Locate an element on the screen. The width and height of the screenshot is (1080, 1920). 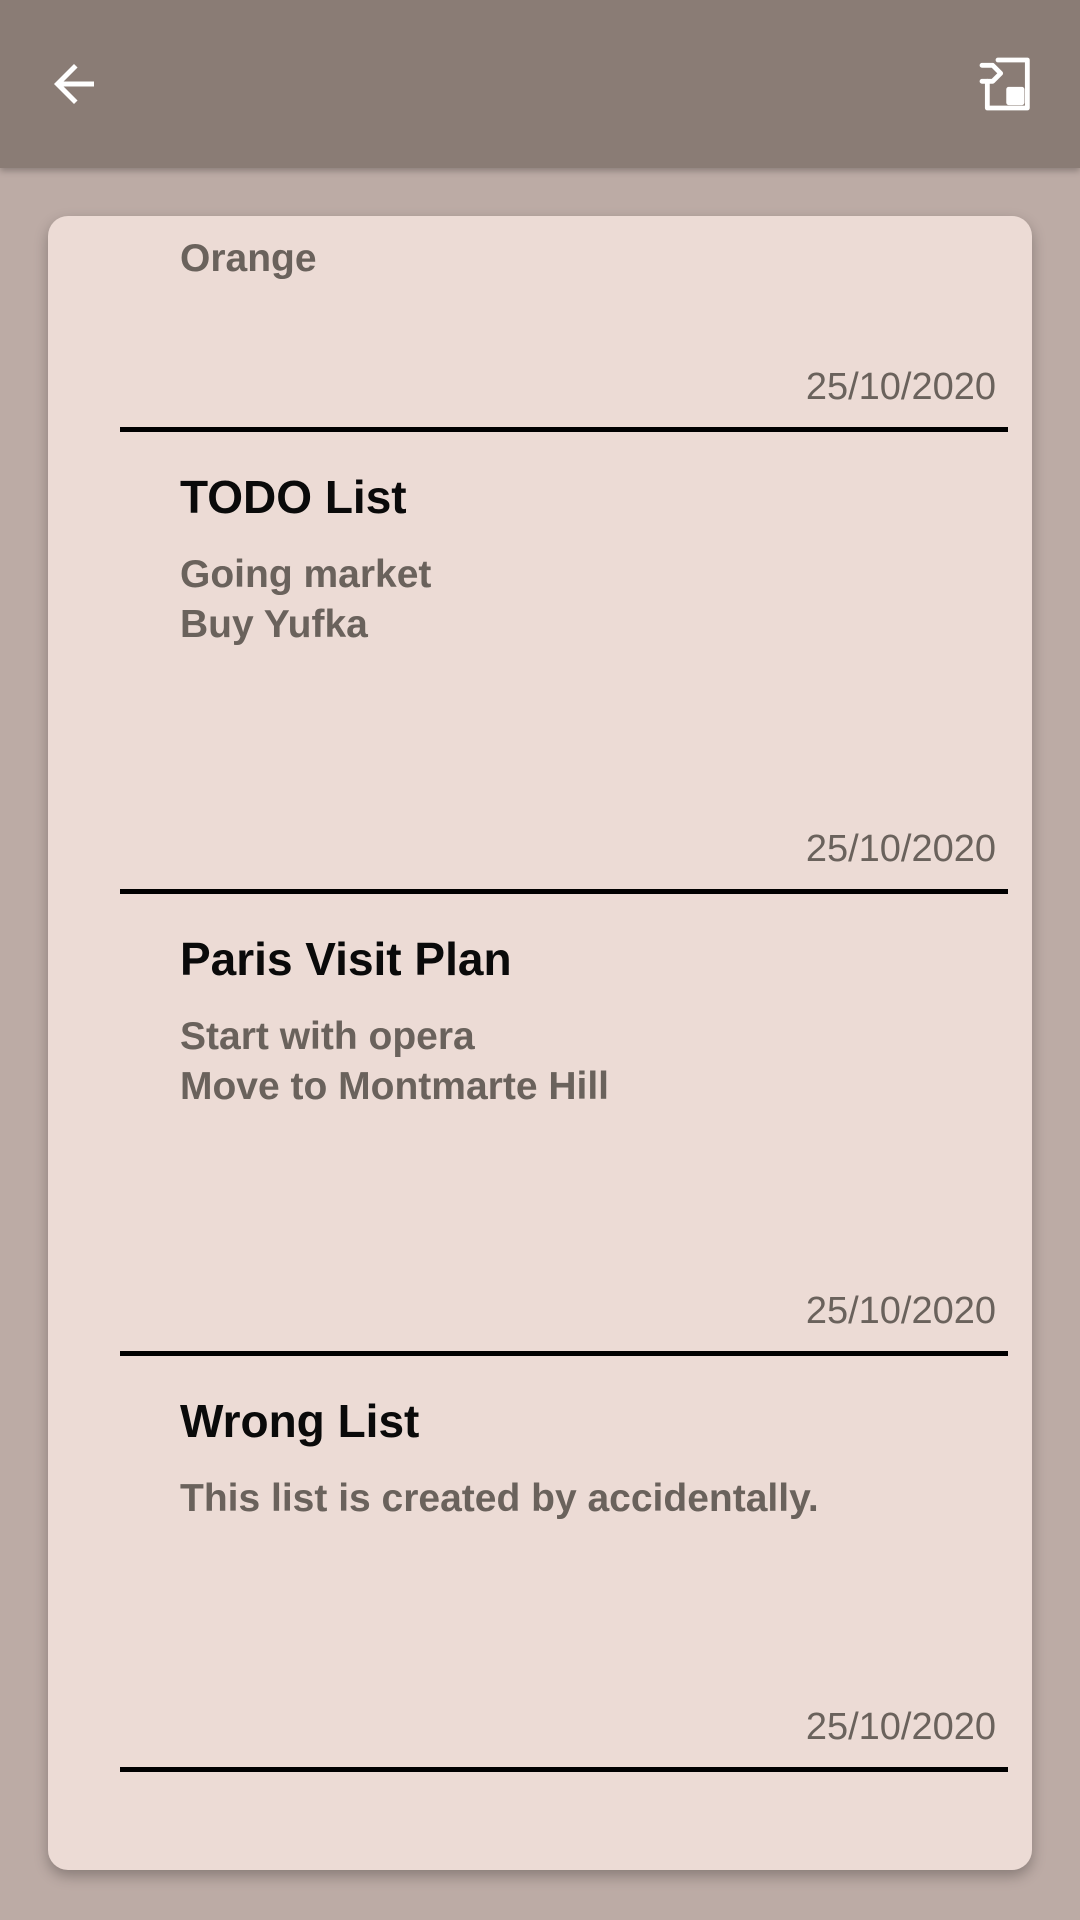
note-body: Going market Buy Yufka is located at coordinates (306, 599).